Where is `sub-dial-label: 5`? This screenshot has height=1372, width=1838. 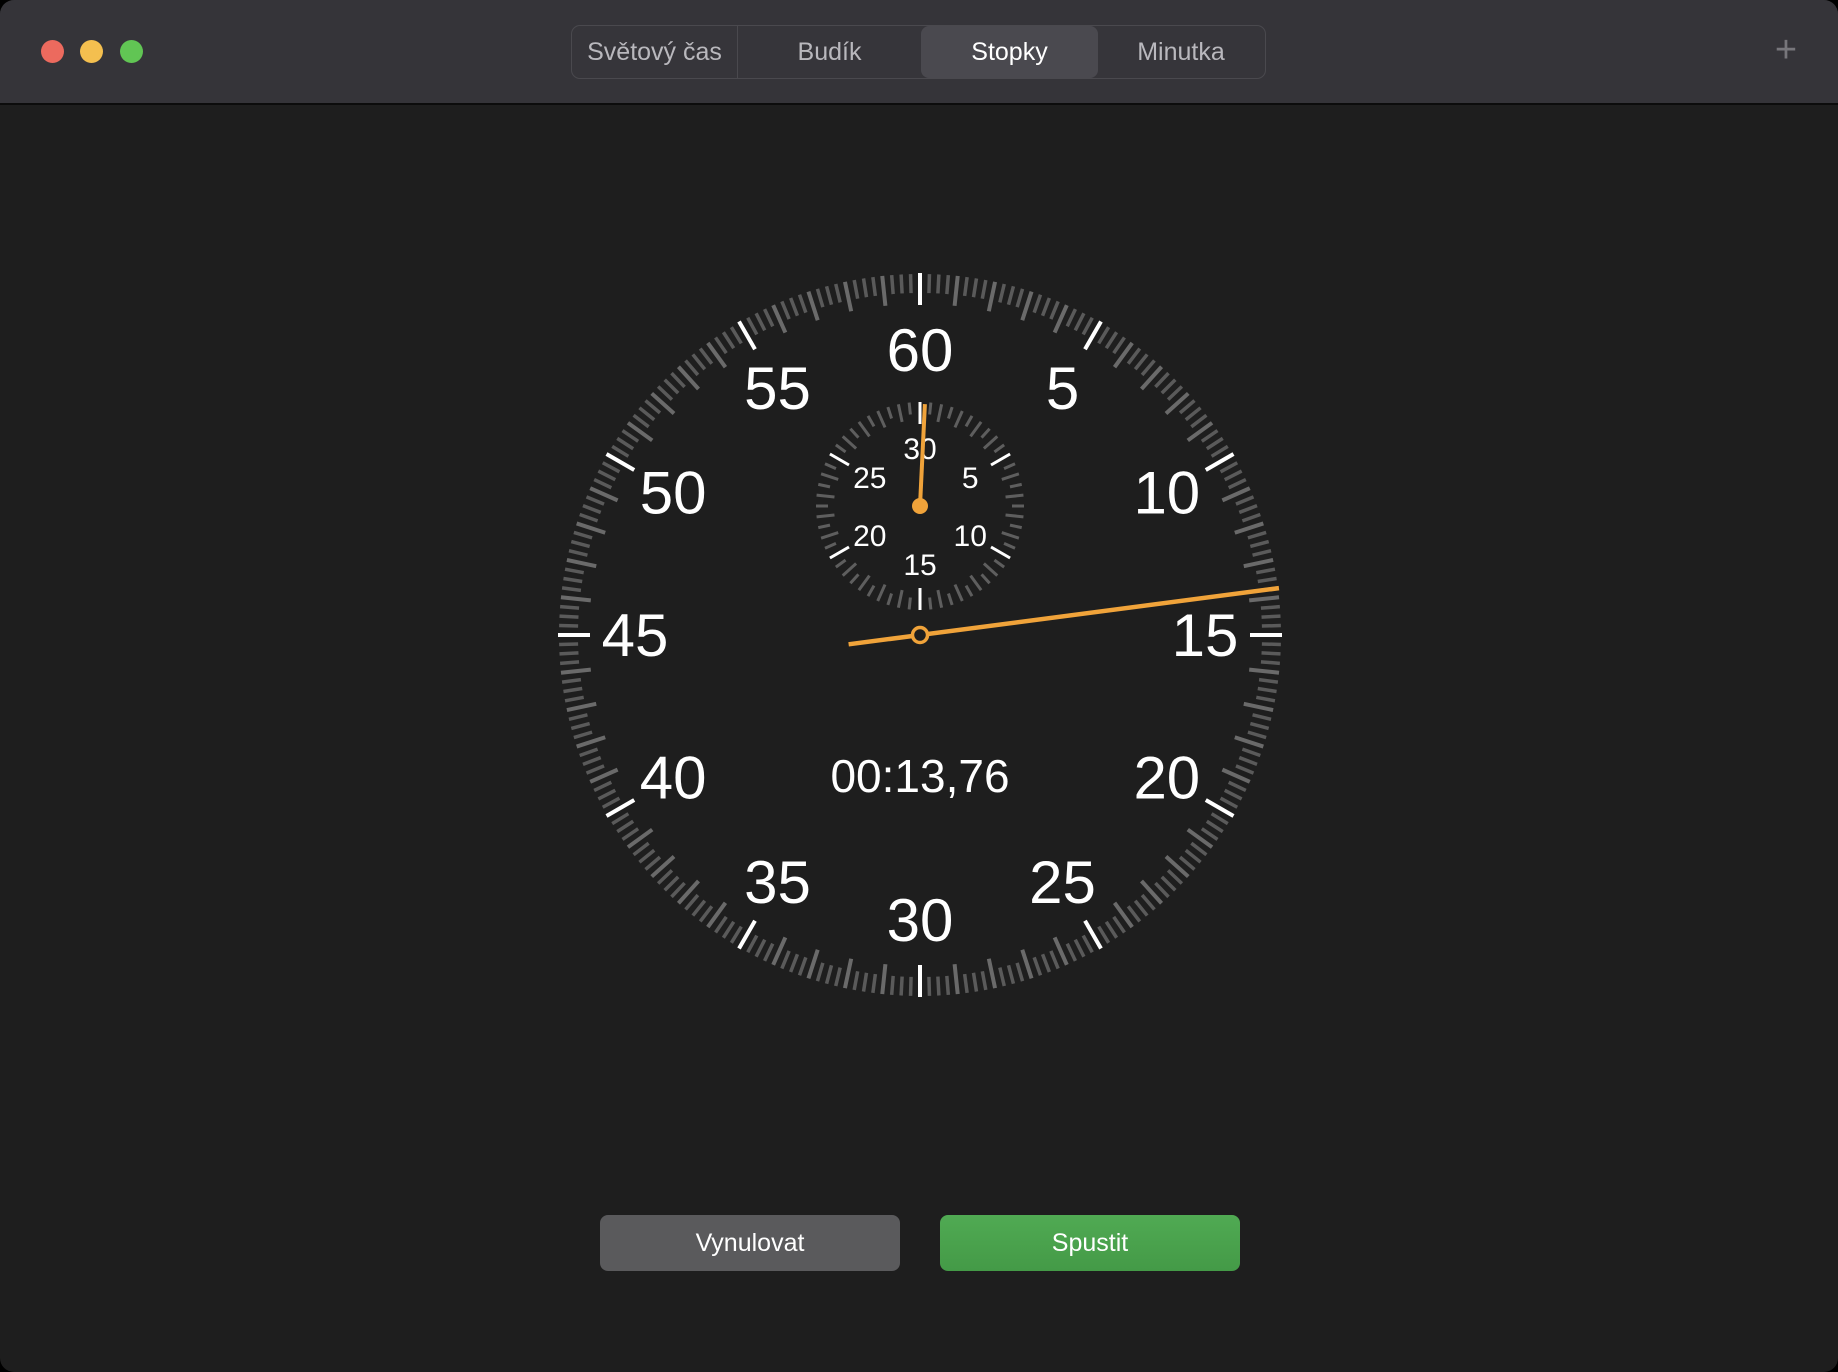 sub-dial-label: 5 is located at coordinates (970, 478).